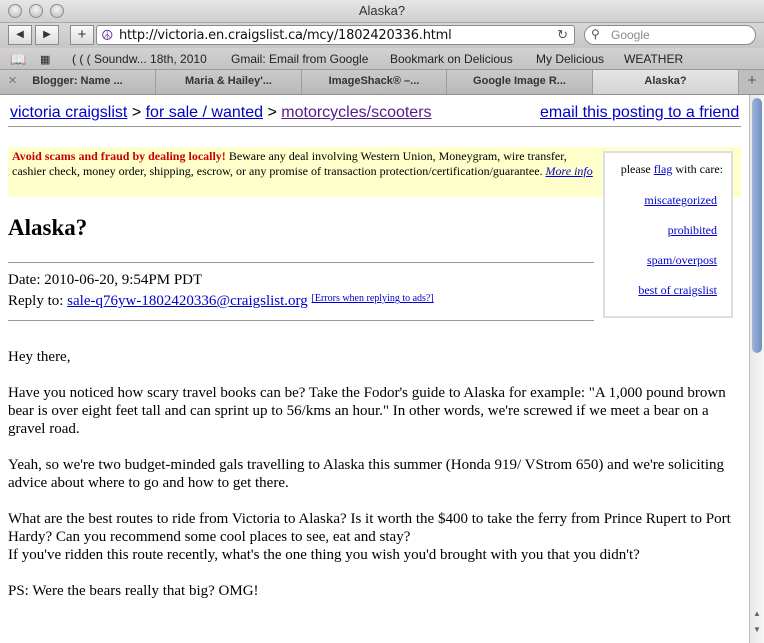 The width and height of the screenshot is (764, 643). I want to click on breadcrumb-site-link: victoria craigslist, so click(68, 112).